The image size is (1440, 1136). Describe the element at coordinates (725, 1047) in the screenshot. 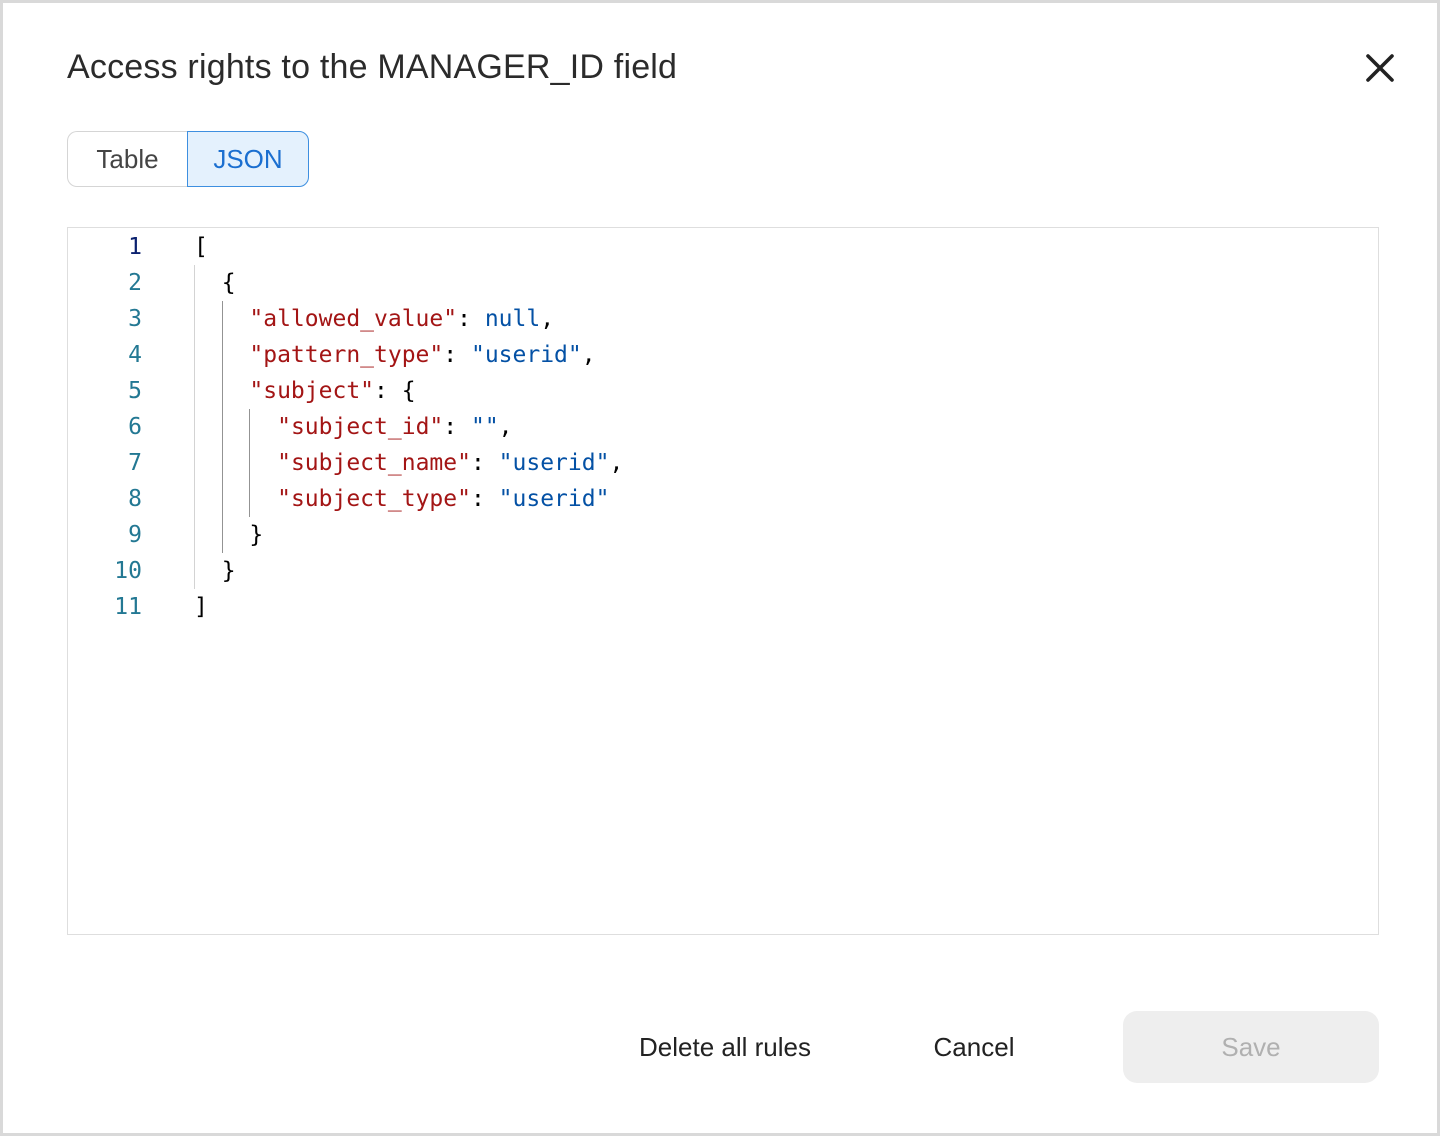

I see `delete-all-rules-button: Delete all rules` at that location.